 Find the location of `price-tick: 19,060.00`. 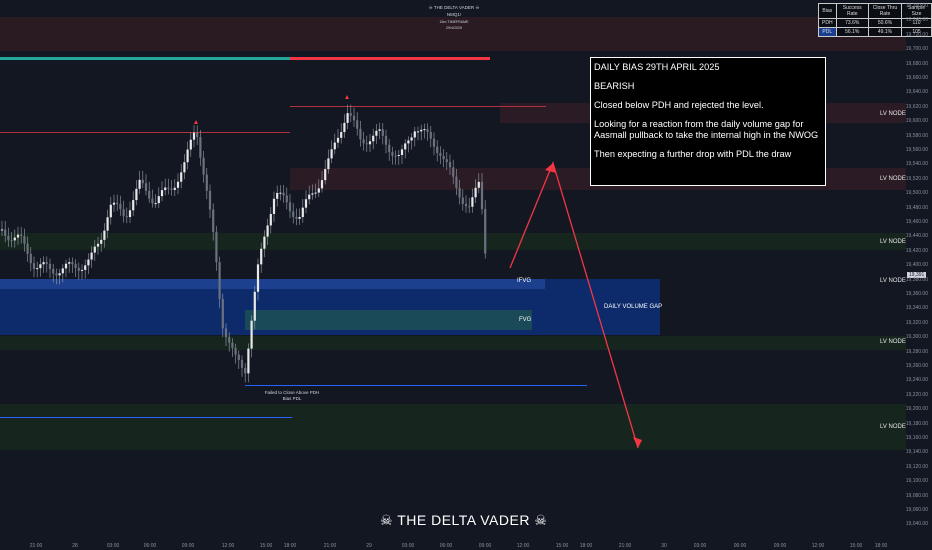

price-tick: 19,060.00 is located at coordinates (916, 510).